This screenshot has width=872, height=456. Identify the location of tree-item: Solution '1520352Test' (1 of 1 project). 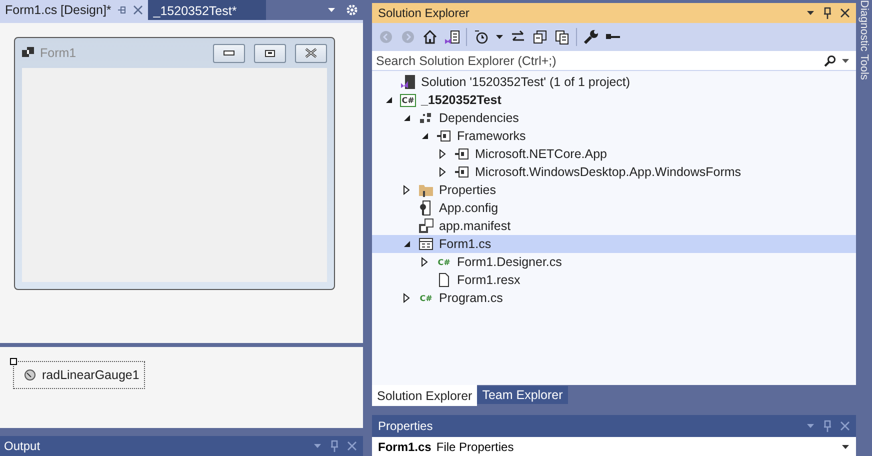
(614, 82).